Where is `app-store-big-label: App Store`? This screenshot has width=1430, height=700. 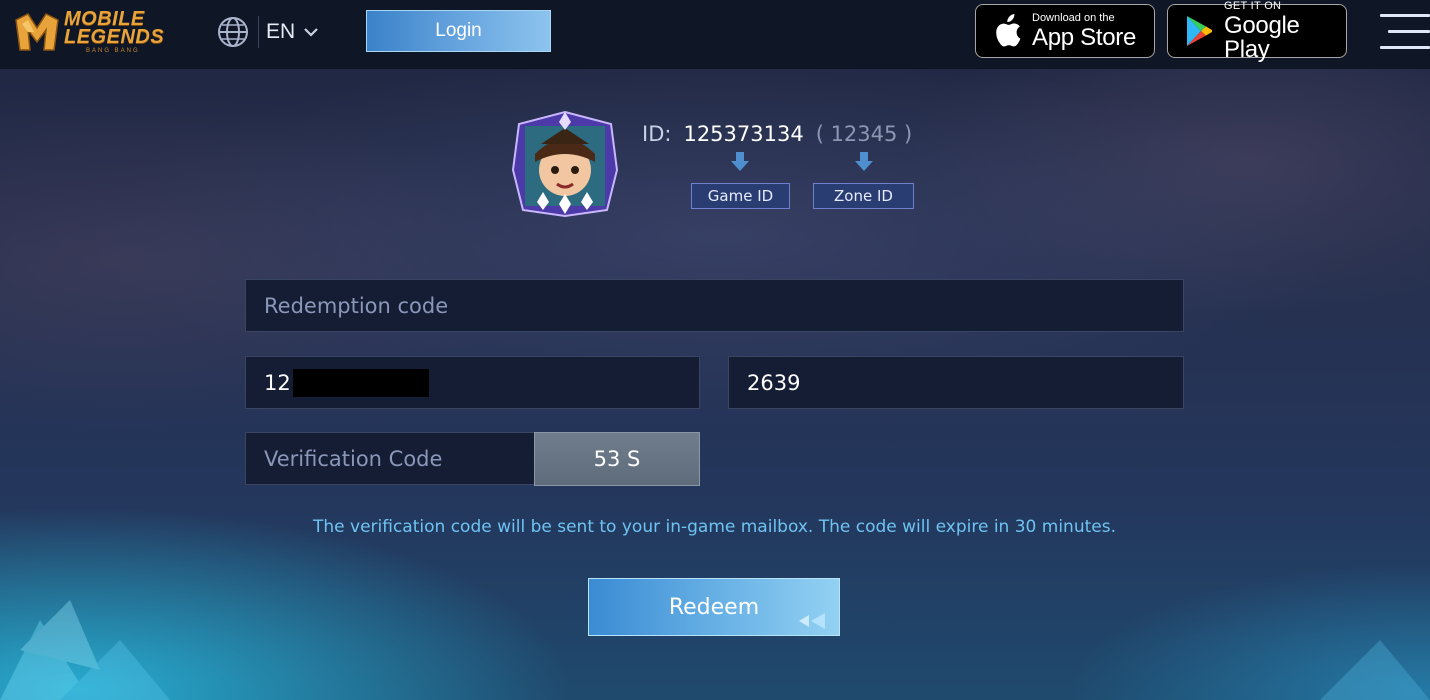
app-store-big-label: App Store is located at coordinates (1084, 37).